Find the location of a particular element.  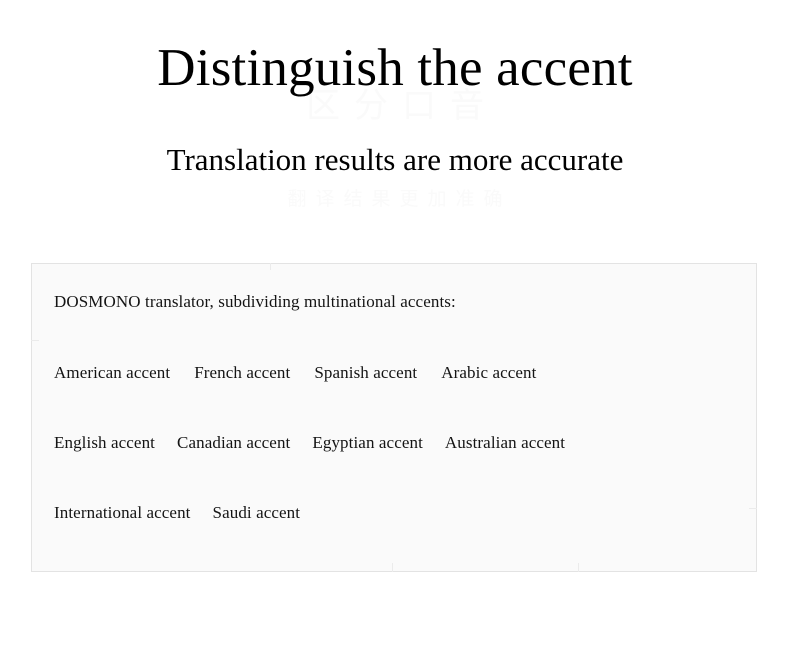

page-title: Distinguish the accent is located at coordinates (395, 68).